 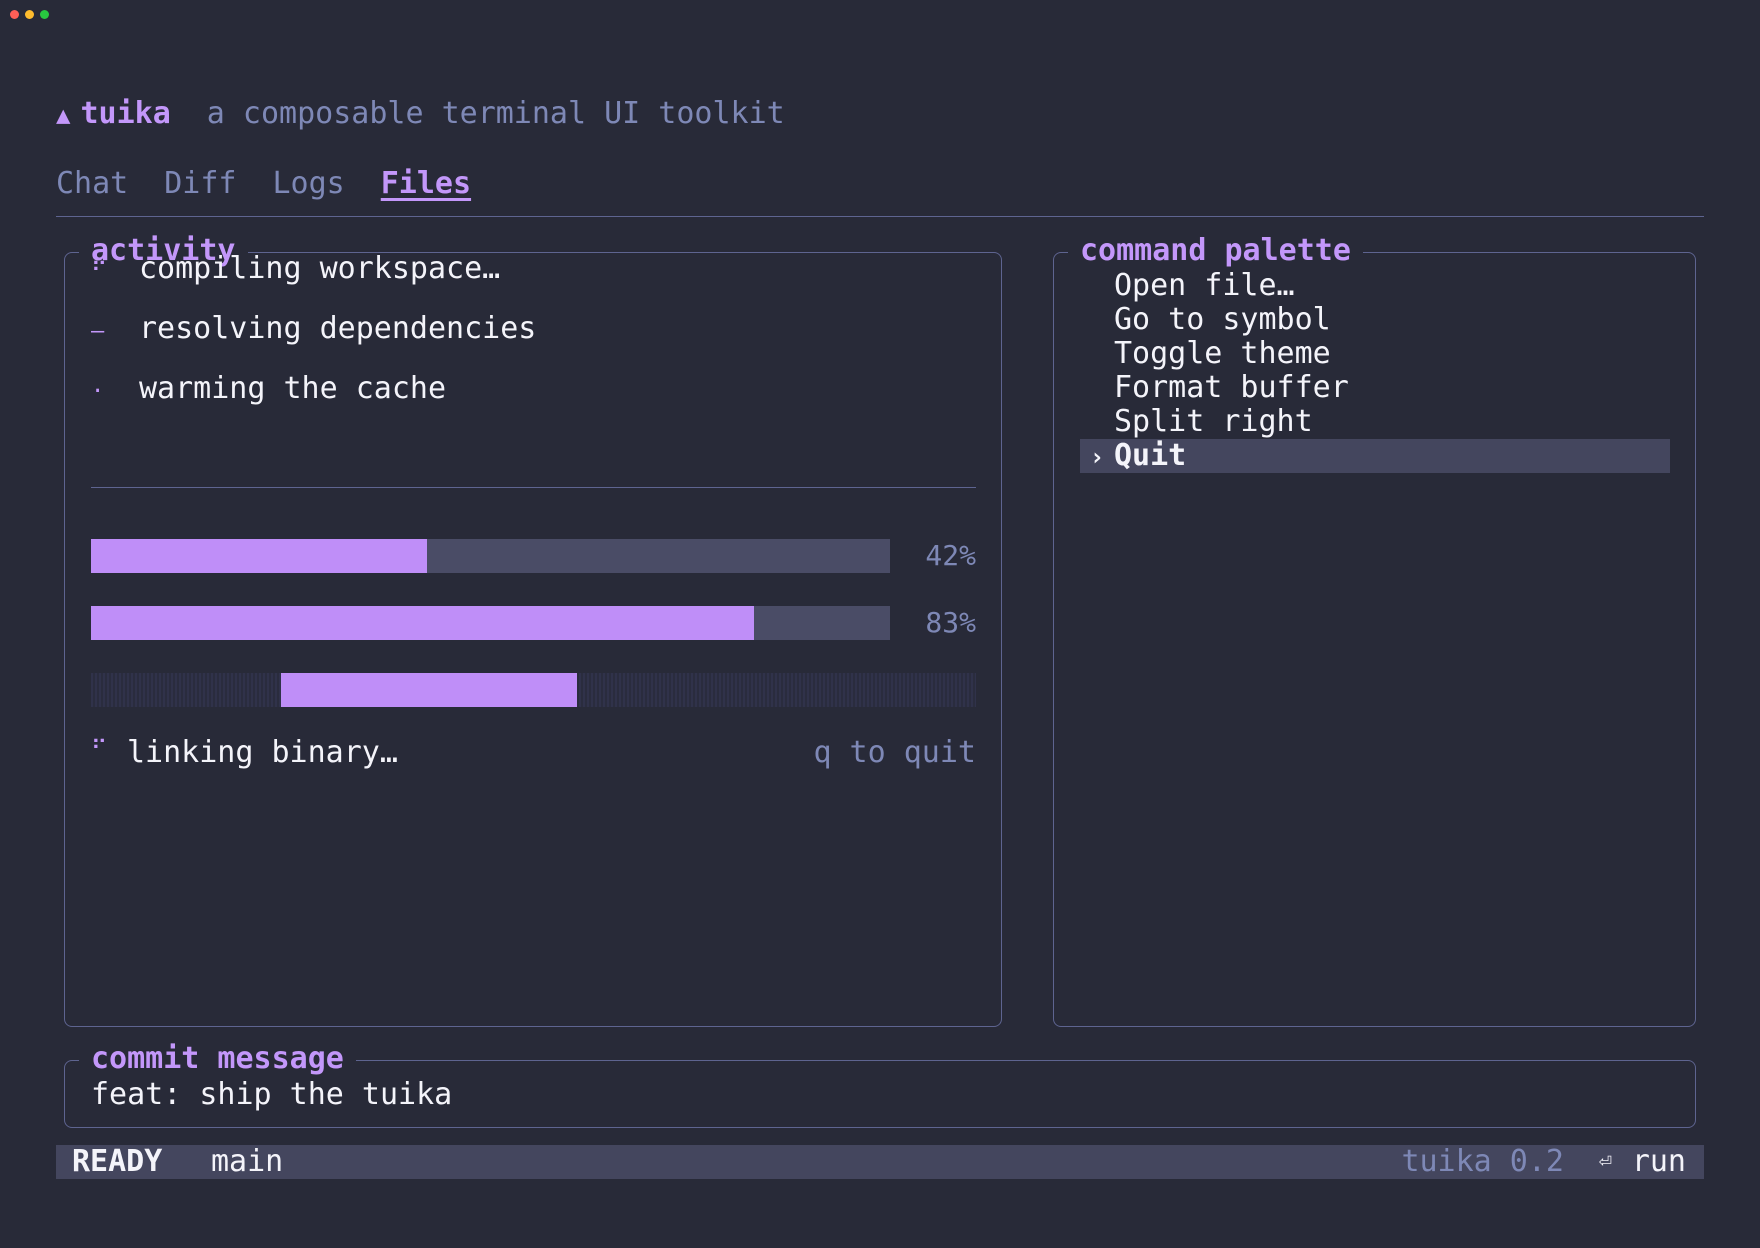 What do you see at coordinates (117, 1161) in the screenshot?
I see `mode-indicator: READY` at bounding box center [117, 1161].